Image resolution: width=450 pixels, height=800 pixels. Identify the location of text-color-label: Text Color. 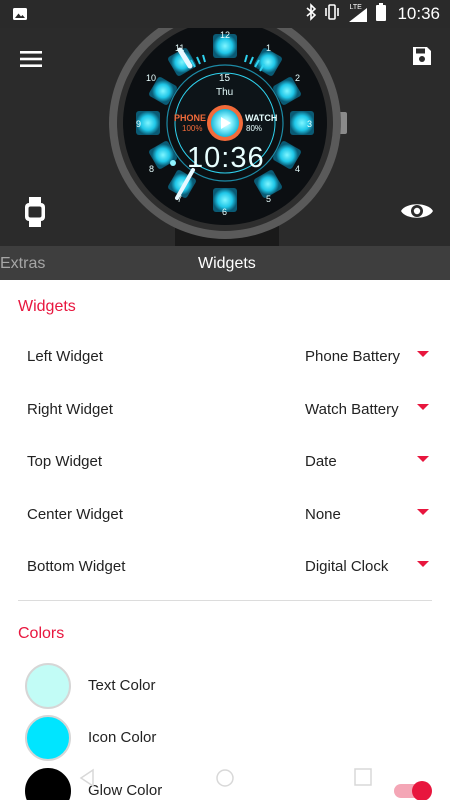
(122, 685).